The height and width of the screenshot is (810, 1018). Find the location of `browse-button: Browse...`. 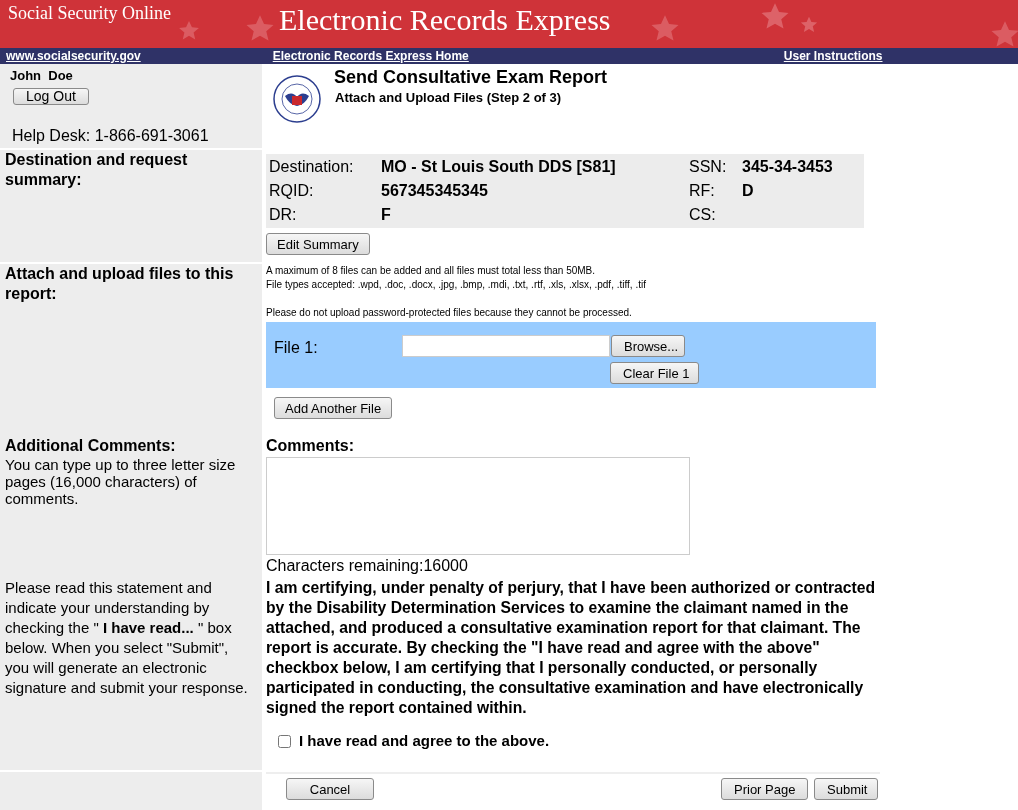

browse-button: Browse... is located at coordinates (648, 346).